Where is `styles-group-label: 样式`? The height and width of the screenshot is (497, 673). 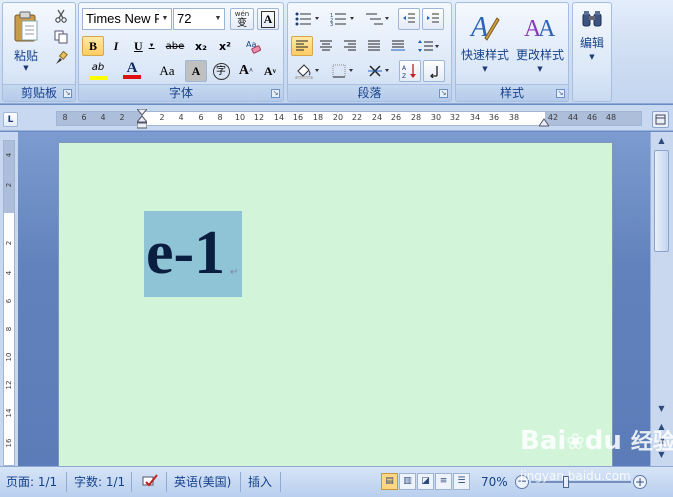
styles-group-label: 样式 is located at coordinates (512, 92).